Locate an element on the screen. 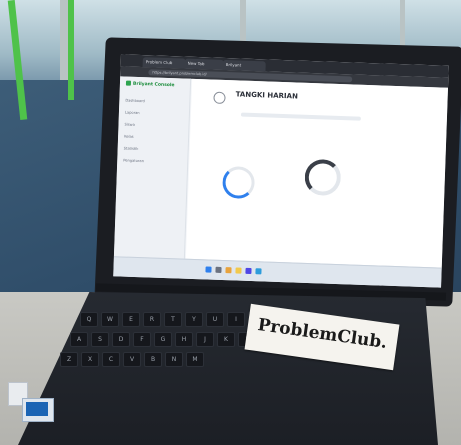  store-icon is located at coordinates (248, 271).